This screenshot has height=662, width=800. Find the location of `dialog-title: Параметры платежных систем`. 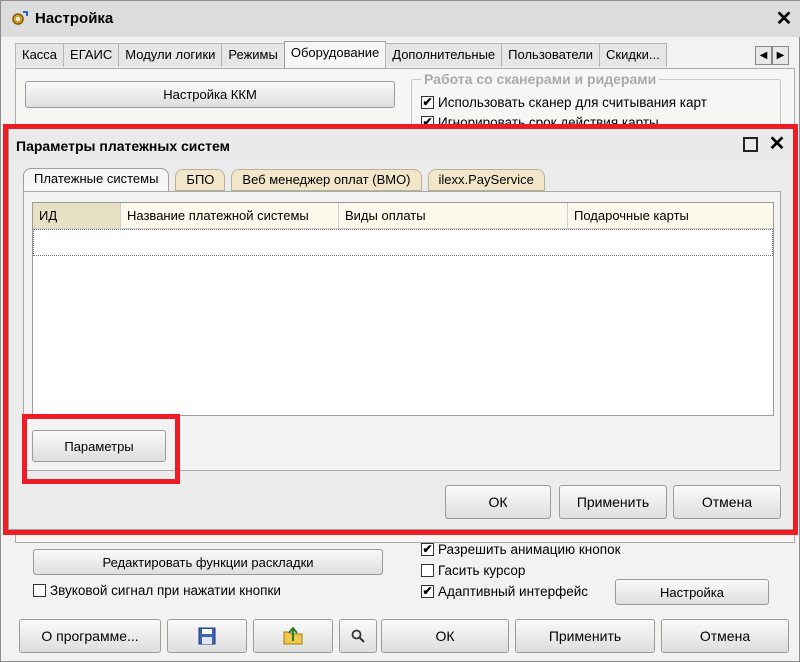

dialog-title: Параметры платежных систем is located at coordinates (123, 146).